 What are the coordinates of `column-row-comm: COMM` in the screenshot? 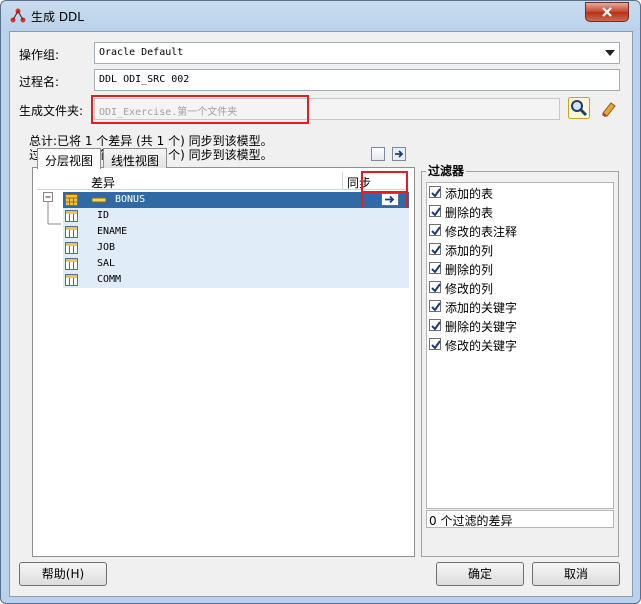 It's located at (236, 280).